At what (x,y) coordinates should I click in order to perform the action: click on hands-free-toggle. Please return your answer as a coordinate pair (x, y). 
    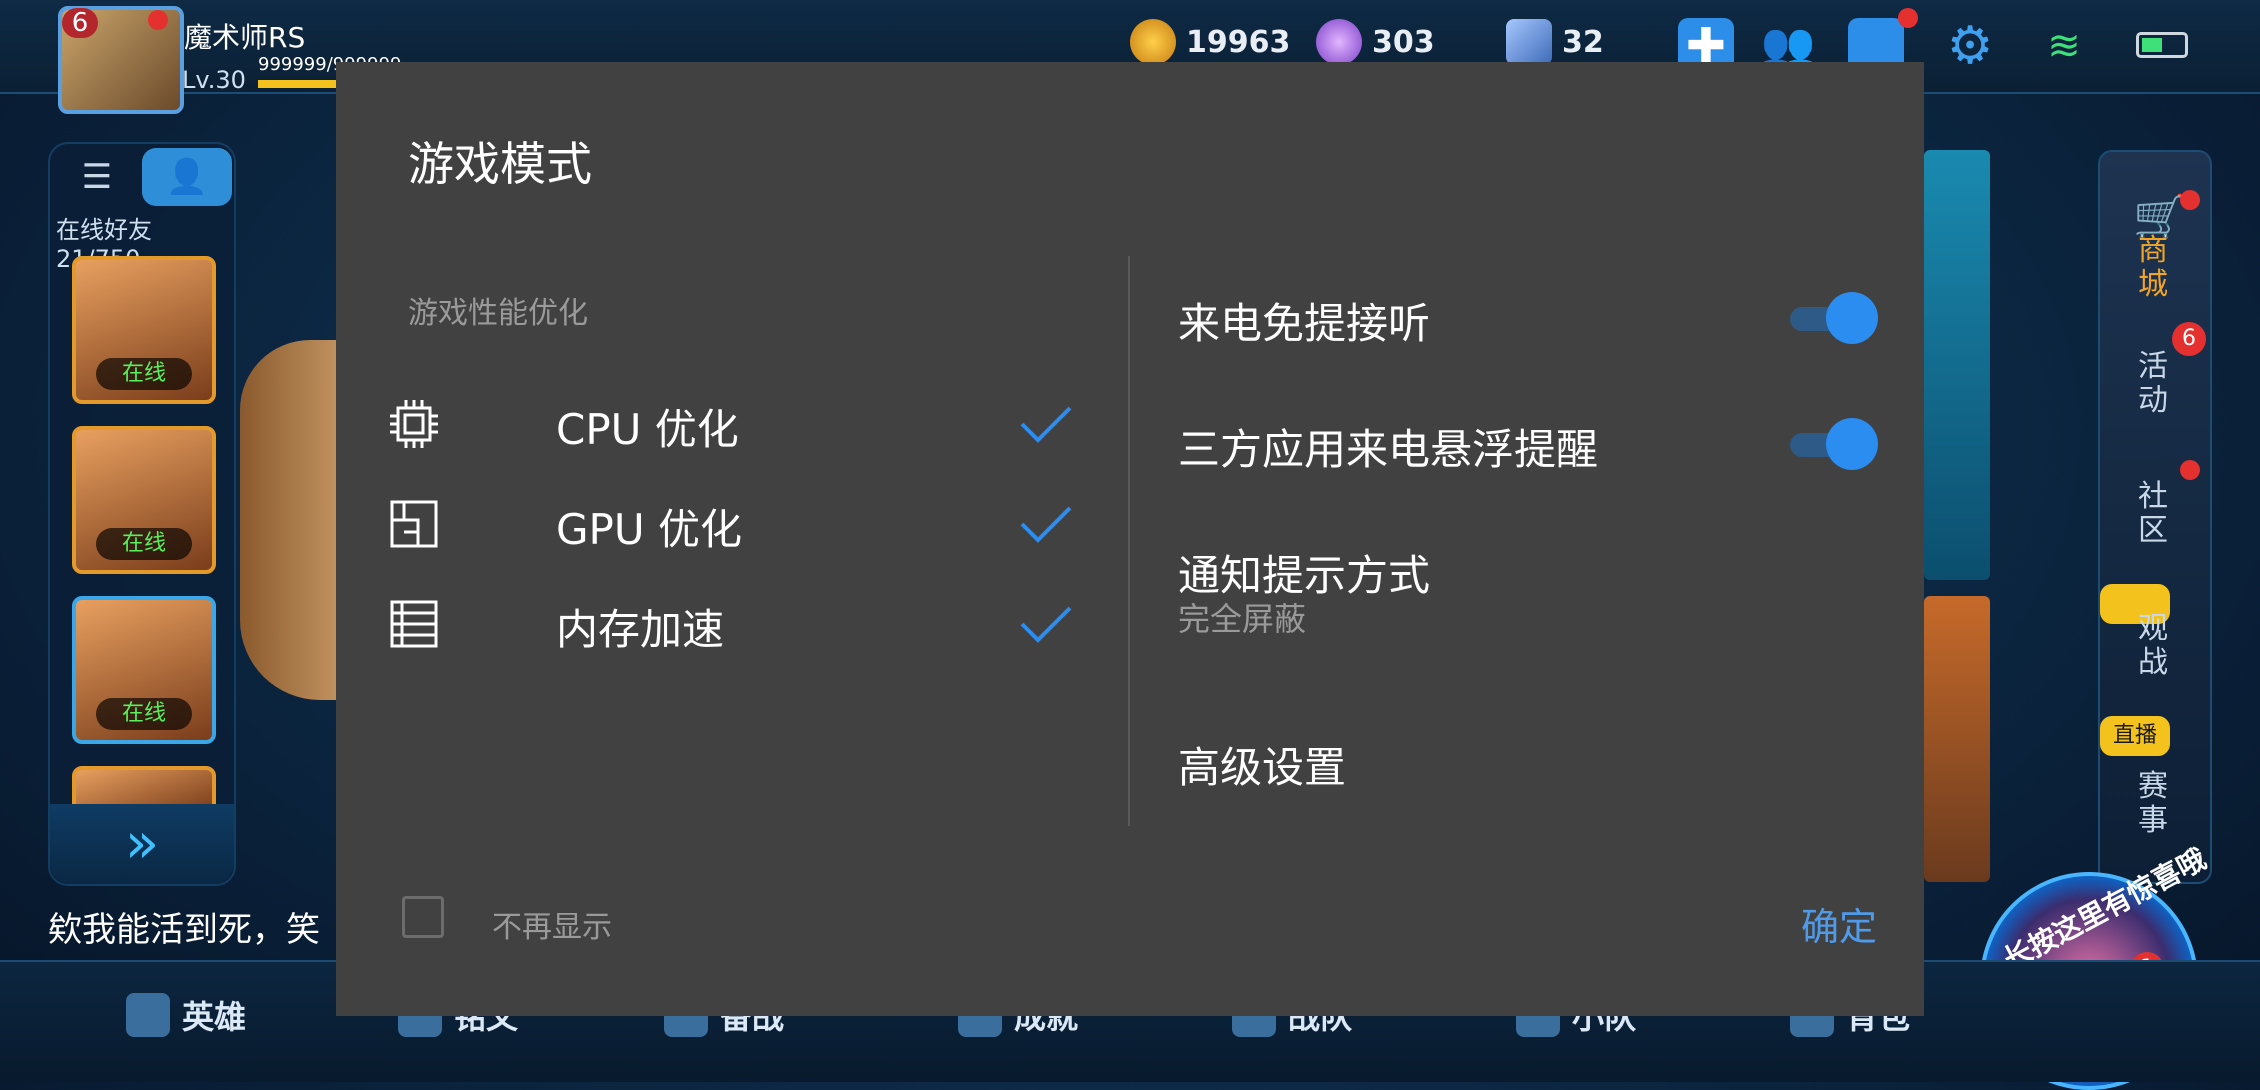
    Looking at the image, I should click on (1834, 319).